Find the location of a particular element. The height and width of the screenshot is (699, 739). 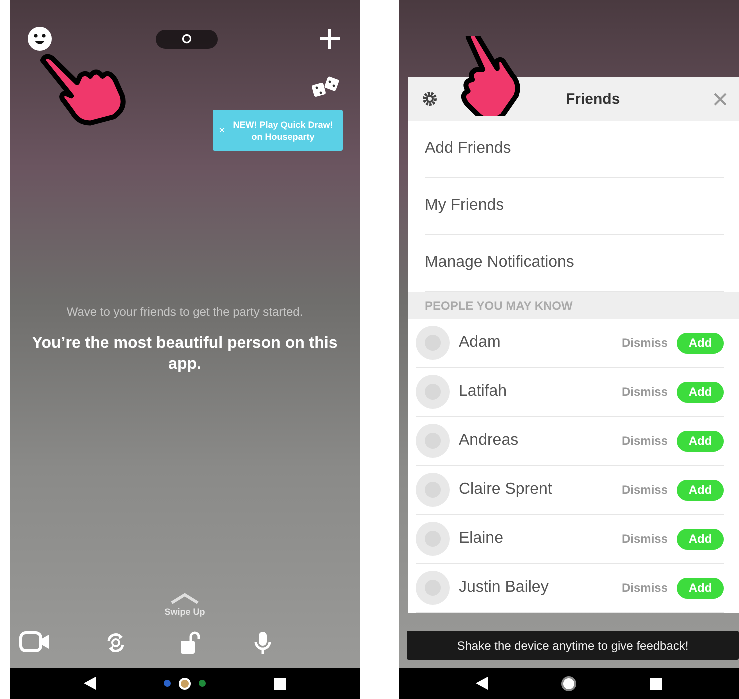

circle-icon is located at coordinates (187, 39).